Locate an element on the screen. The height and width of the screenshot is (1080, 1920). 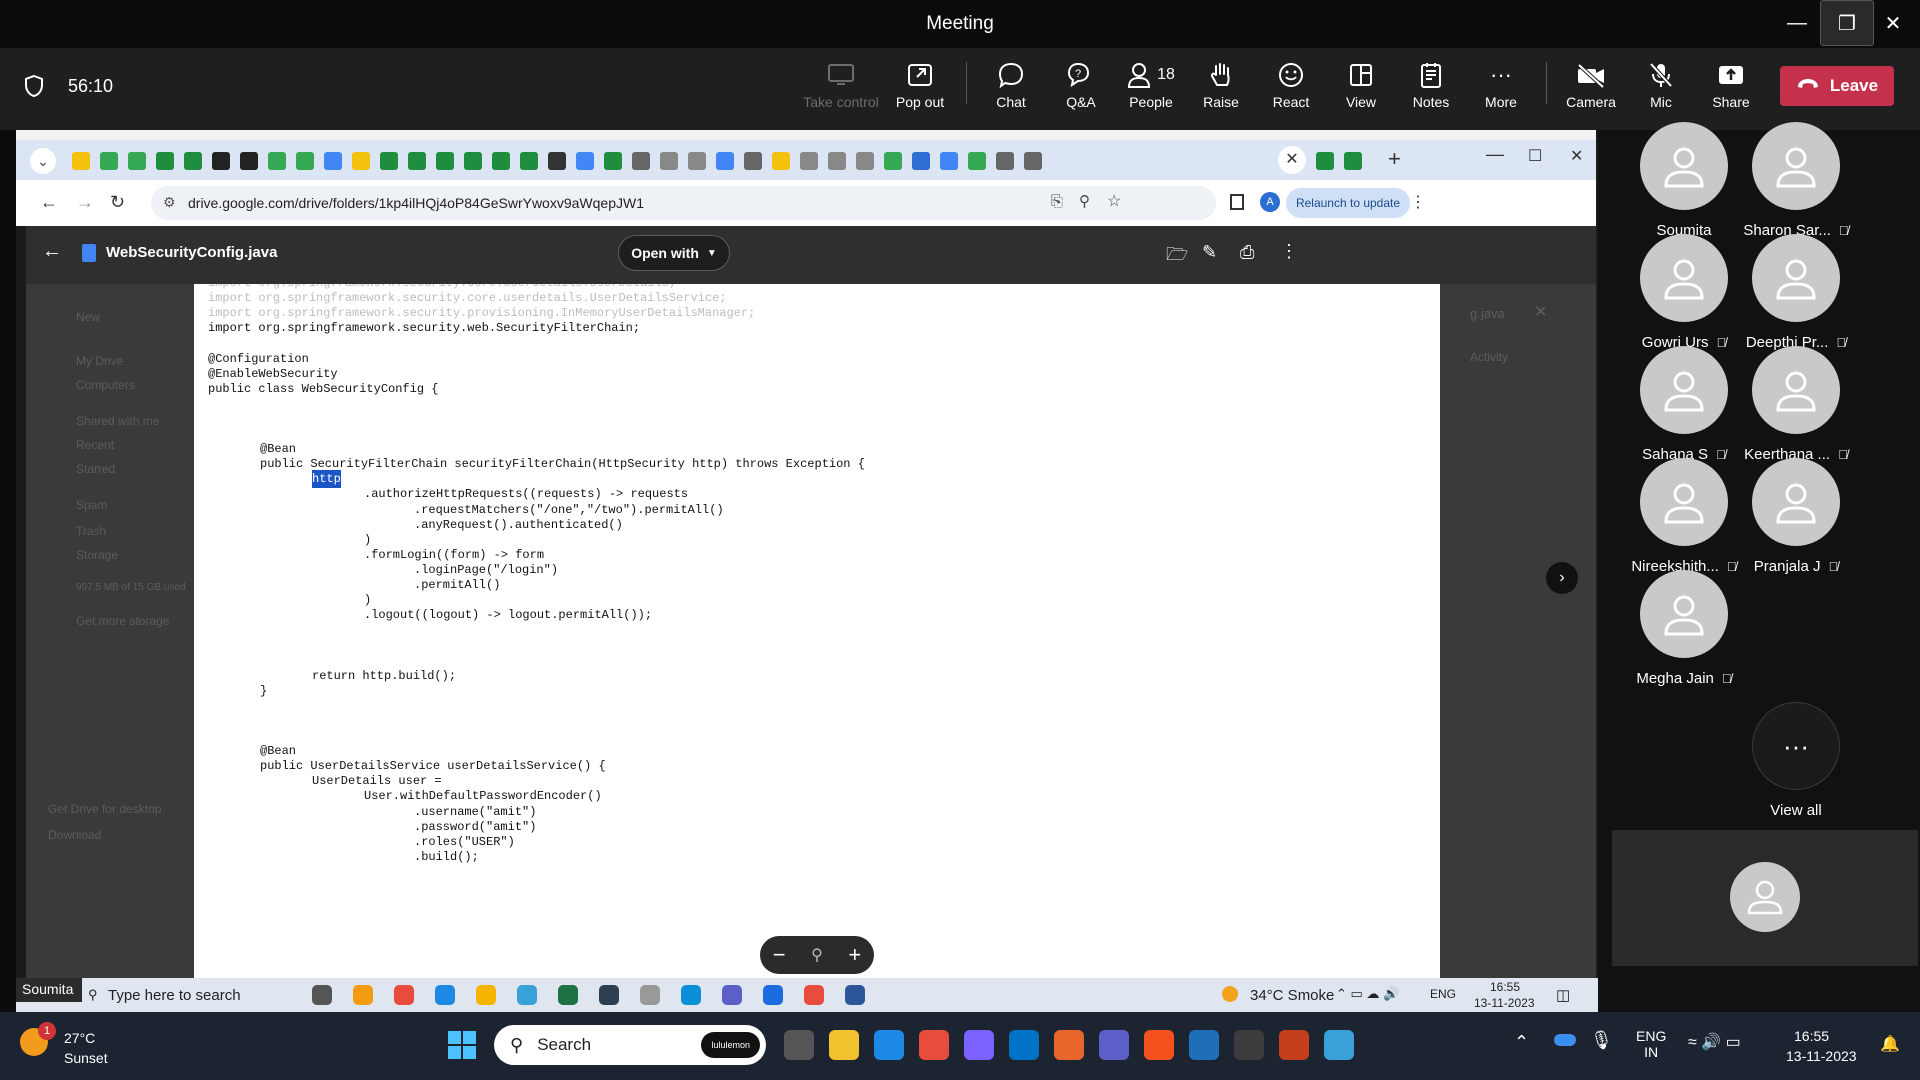
browser-close-button: ✕ is located at coordinates (1576, 156).